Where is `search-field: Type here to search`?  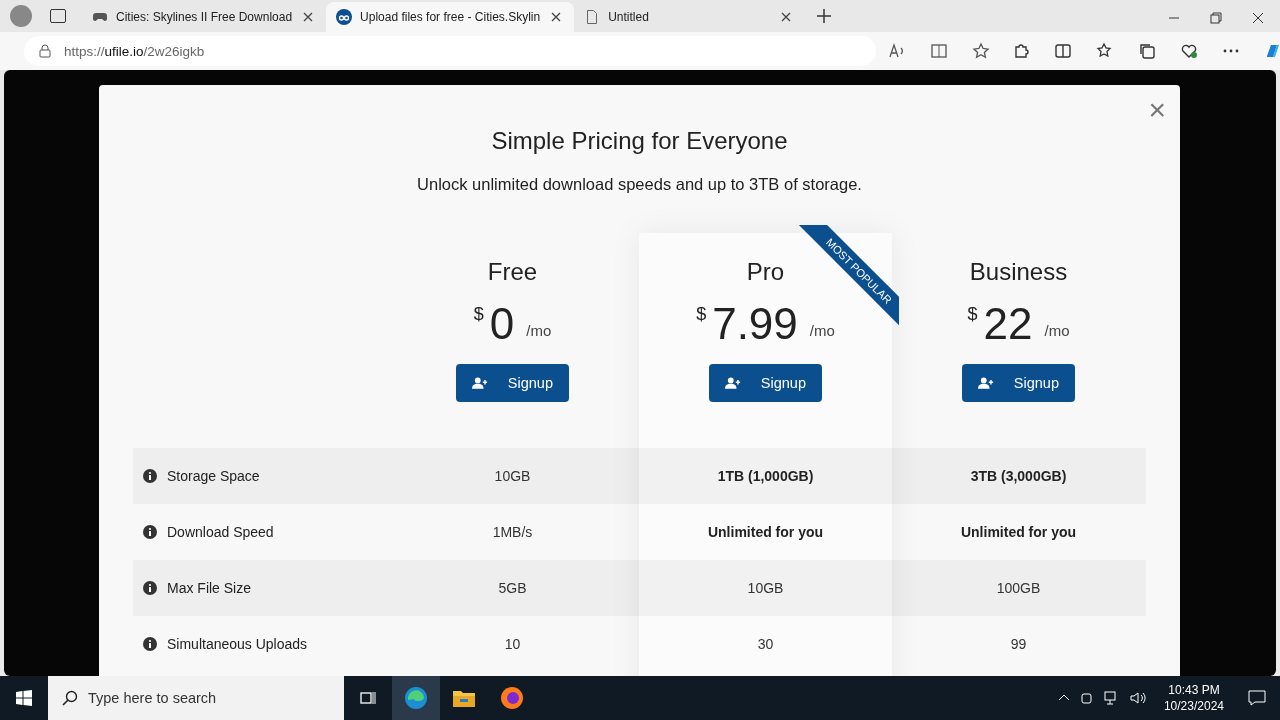
search-field: Type here to search is located at coordinates (196, 698).